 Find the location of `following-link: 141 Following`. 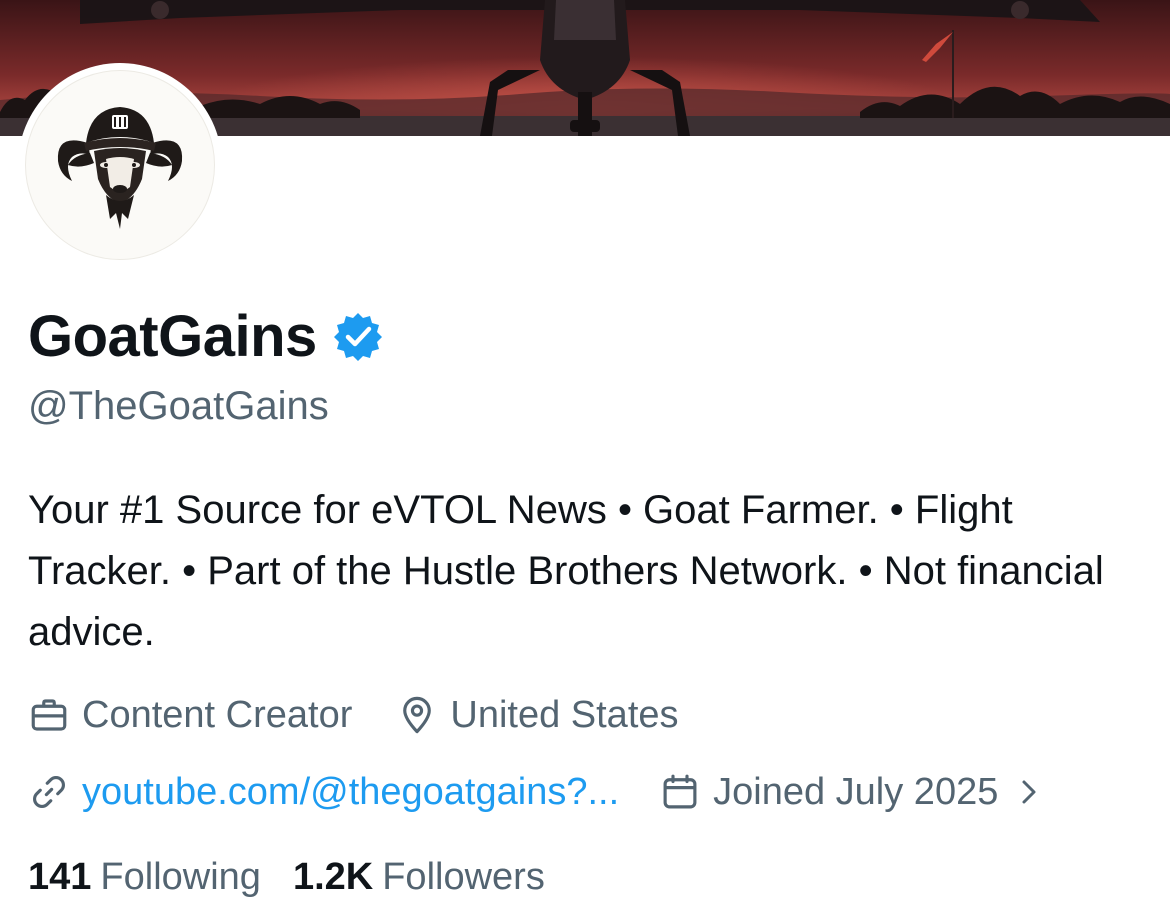

following-link: 141 Following is located at coordinates (144, 877).